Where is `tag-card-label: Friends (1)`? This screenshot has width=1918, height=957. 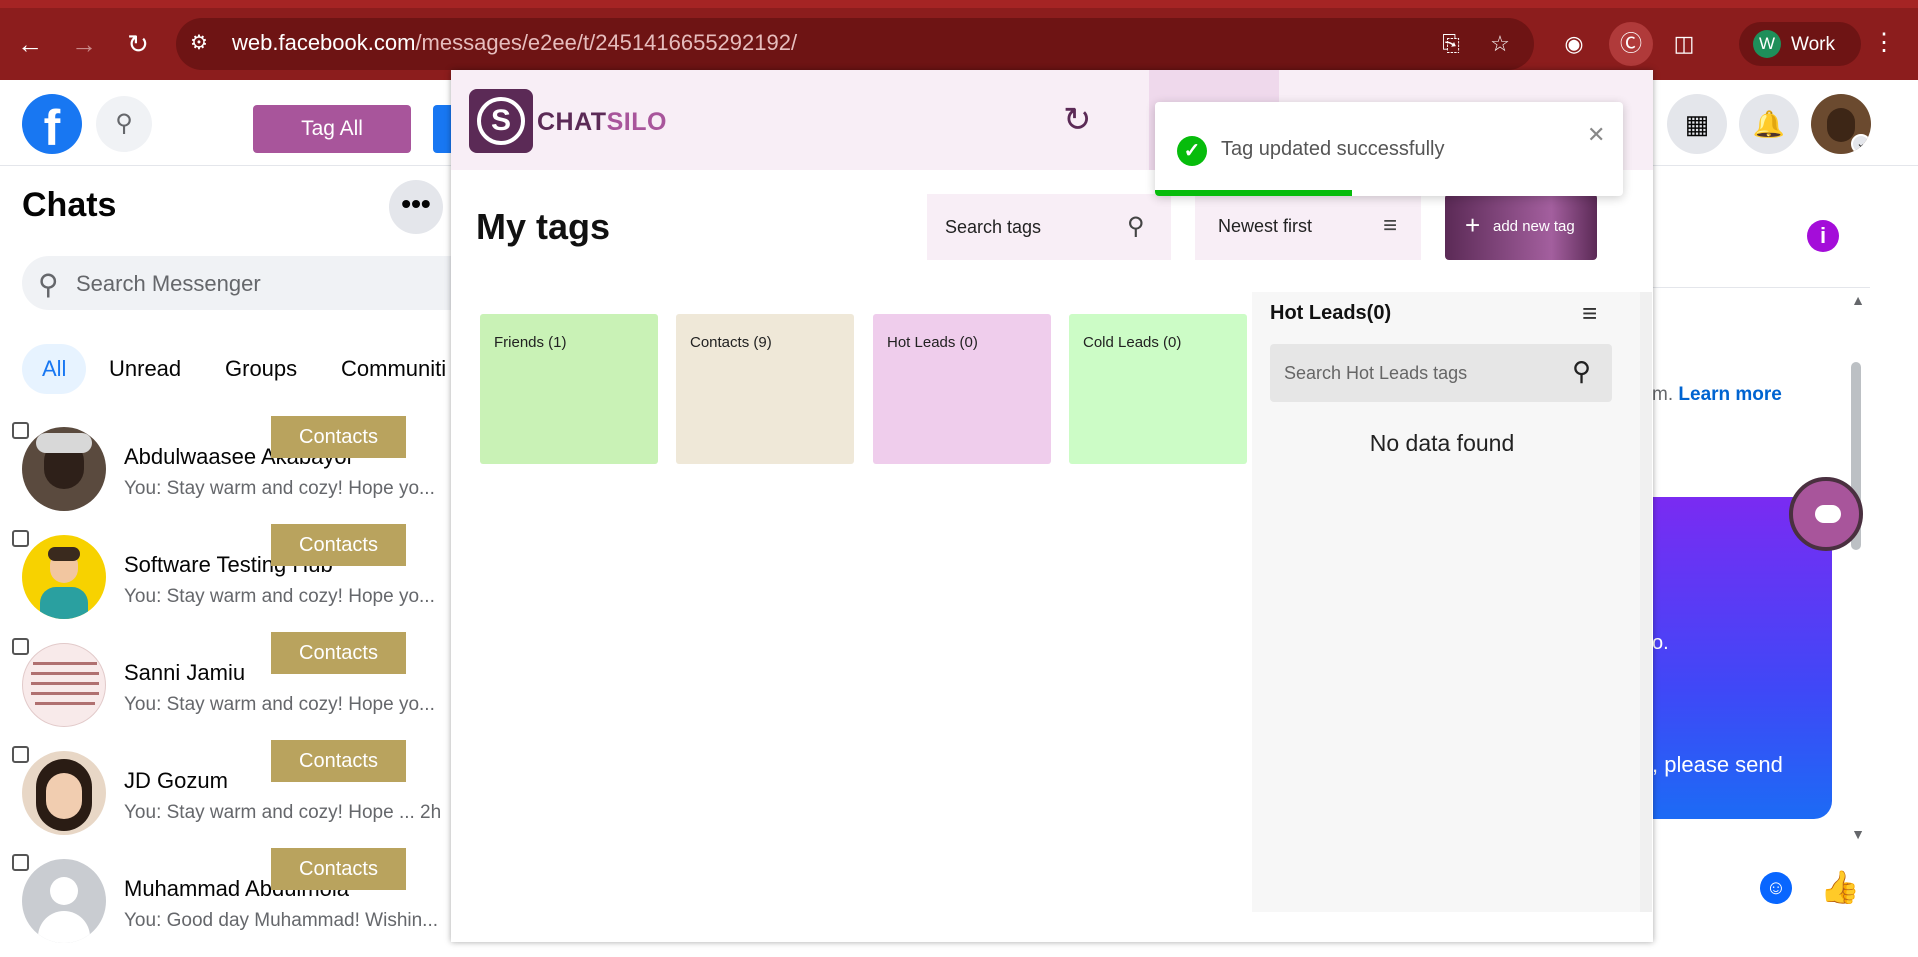
tag-card-label: Friends (1) is located at coordinates (530, 342).